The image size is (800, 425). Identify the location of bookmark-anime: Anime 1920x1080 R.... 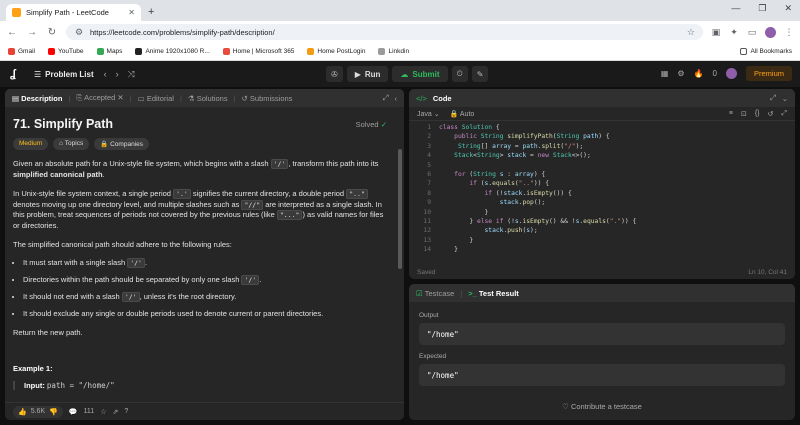
(172, 51).